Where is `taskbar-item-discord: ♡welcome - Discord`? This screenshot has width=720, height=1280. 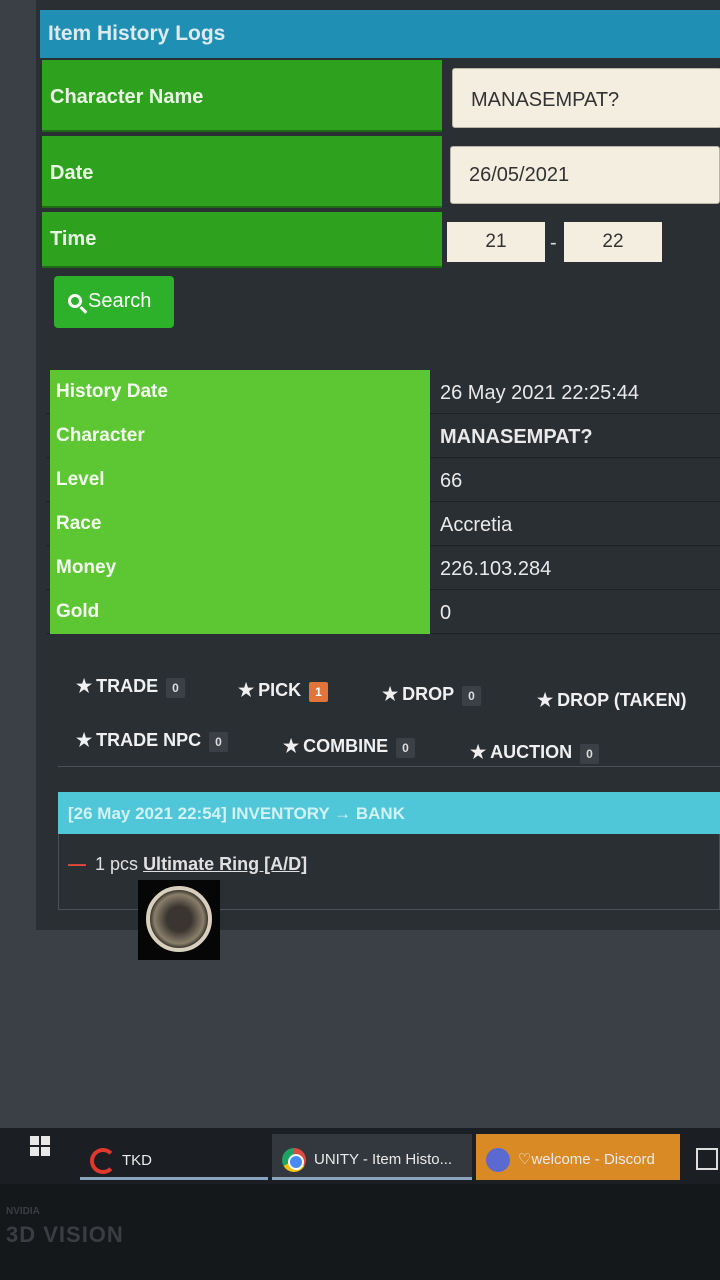 taskbar-item-discord: ♡welcome - Discord is located at coordinates (578, 1157).